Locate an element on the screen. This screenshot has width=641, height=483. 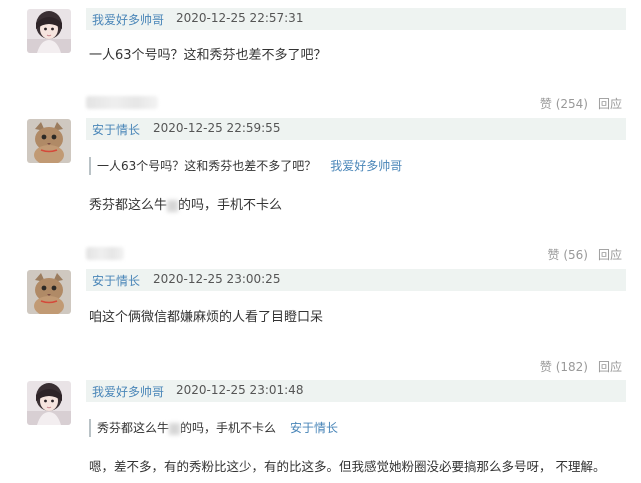
like-button: 赞 (56) is located at coordinates (568, 255).